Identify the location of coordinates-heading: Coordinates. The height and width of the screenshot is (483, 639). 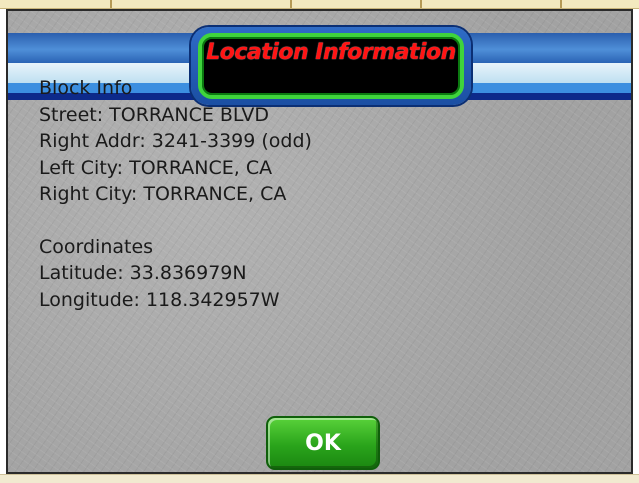
(96, 246).